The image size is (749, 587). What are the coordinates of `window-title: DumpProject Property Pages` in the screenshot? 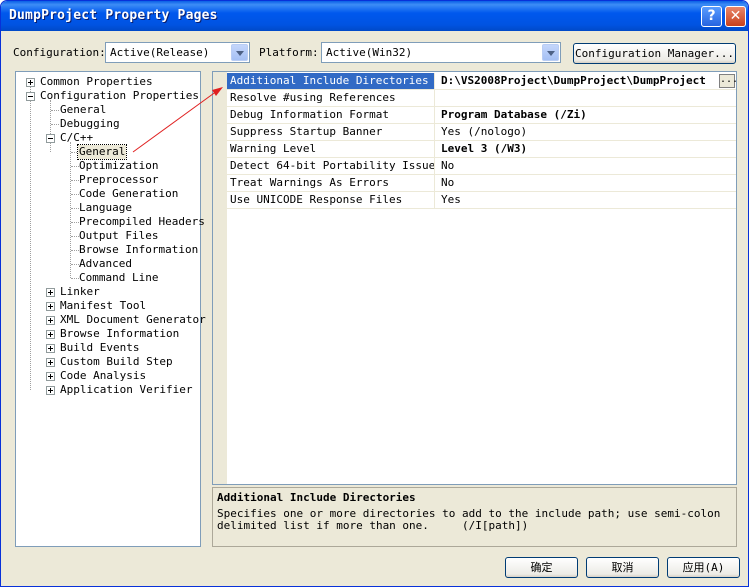 It's located at (113, 15).